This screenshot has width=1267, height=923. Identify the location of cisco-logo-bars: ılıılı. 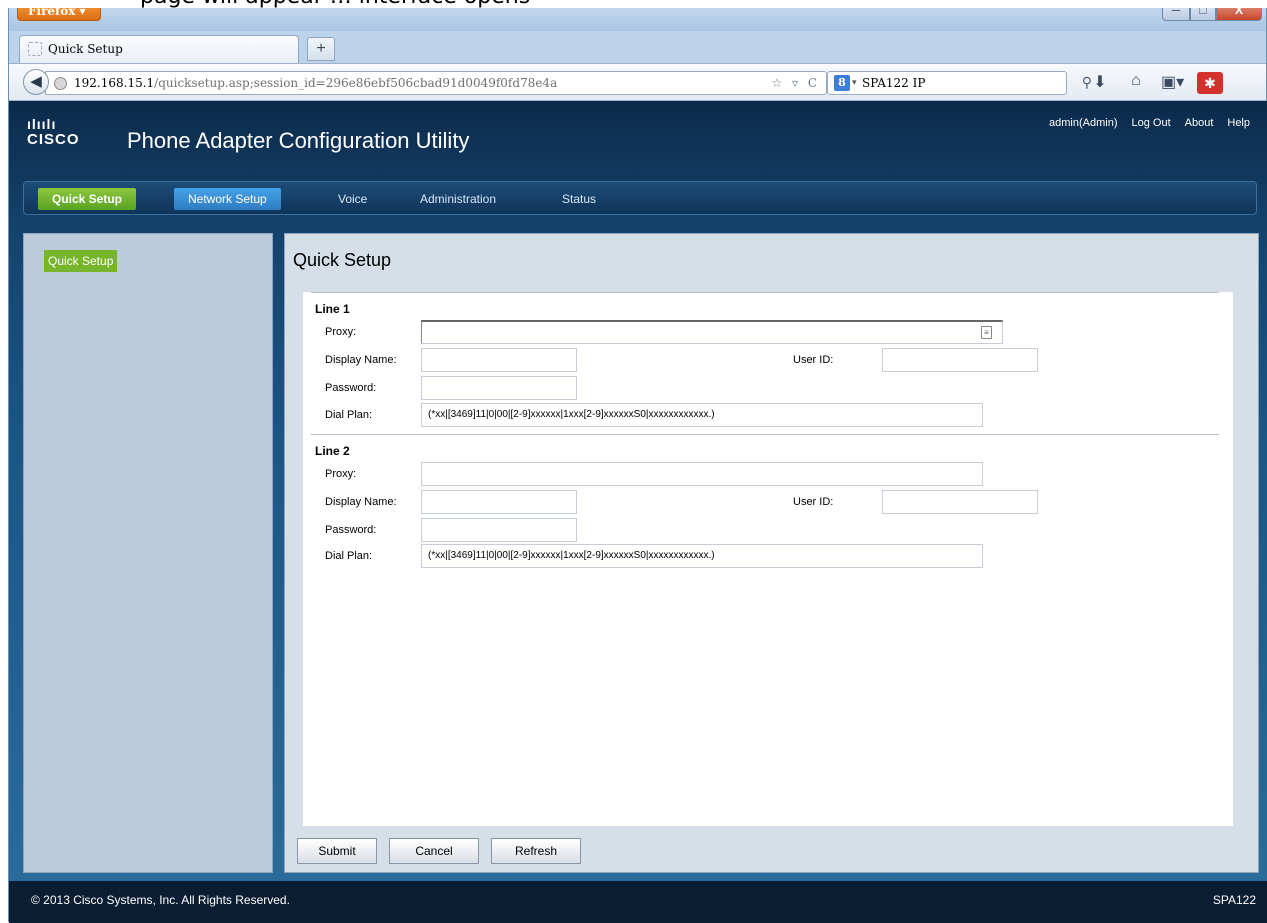
(42, 124).